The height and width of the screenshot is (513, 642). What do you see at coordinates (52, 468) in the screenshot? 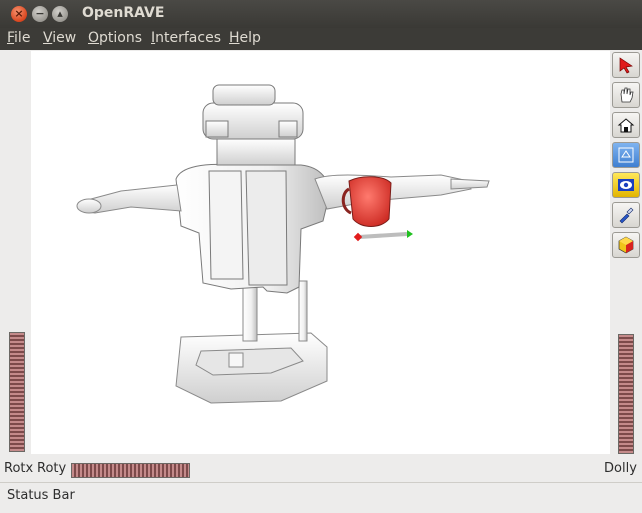
I see `roty-label: Roty` at bounding box center [52, 468].